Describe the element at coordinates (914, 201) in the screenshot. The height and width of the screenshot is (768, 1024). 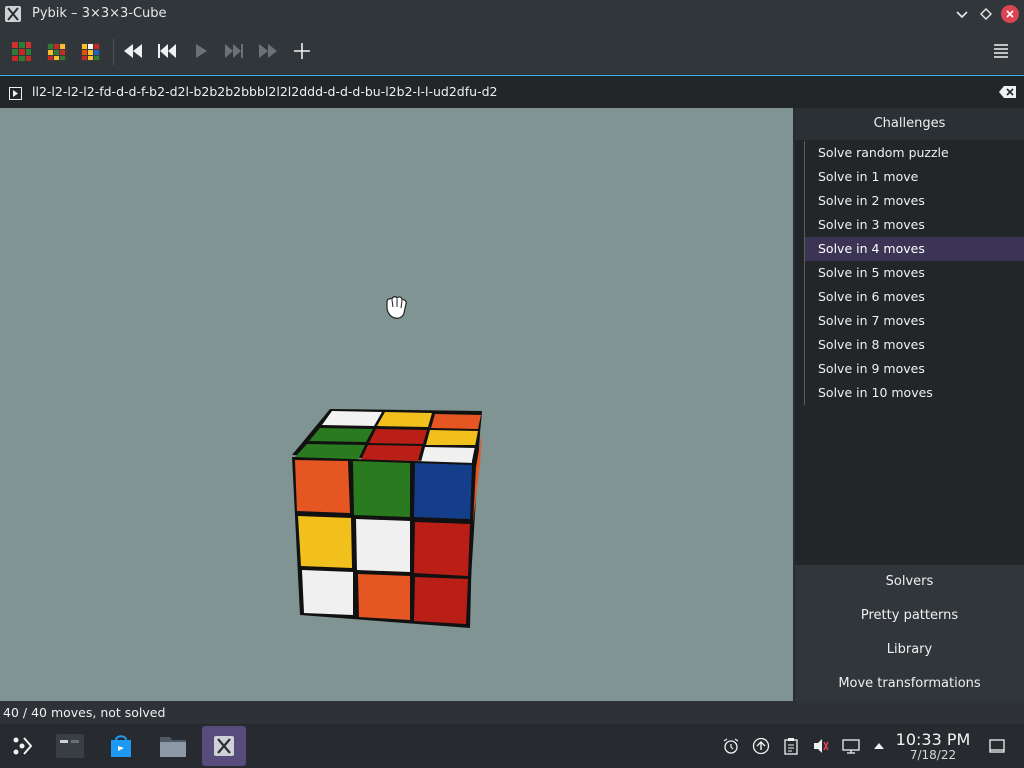
I see `list-item: Solve in 2 moves` at that location.